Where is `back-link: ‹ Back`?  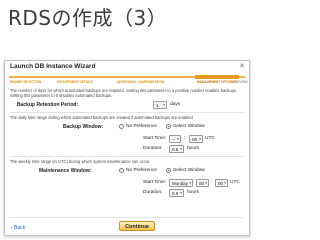
back-link: ‹ Back is located at coordinates (18, 228).